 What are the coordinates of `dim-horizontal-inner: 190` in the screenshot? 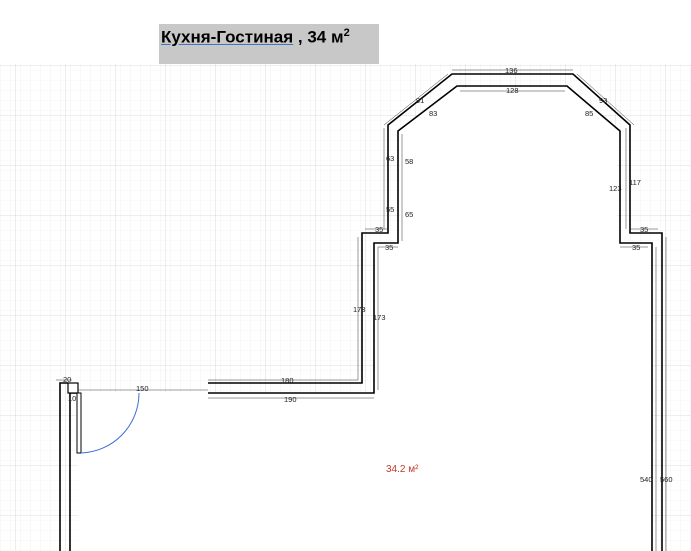 It's located at (290, 399).